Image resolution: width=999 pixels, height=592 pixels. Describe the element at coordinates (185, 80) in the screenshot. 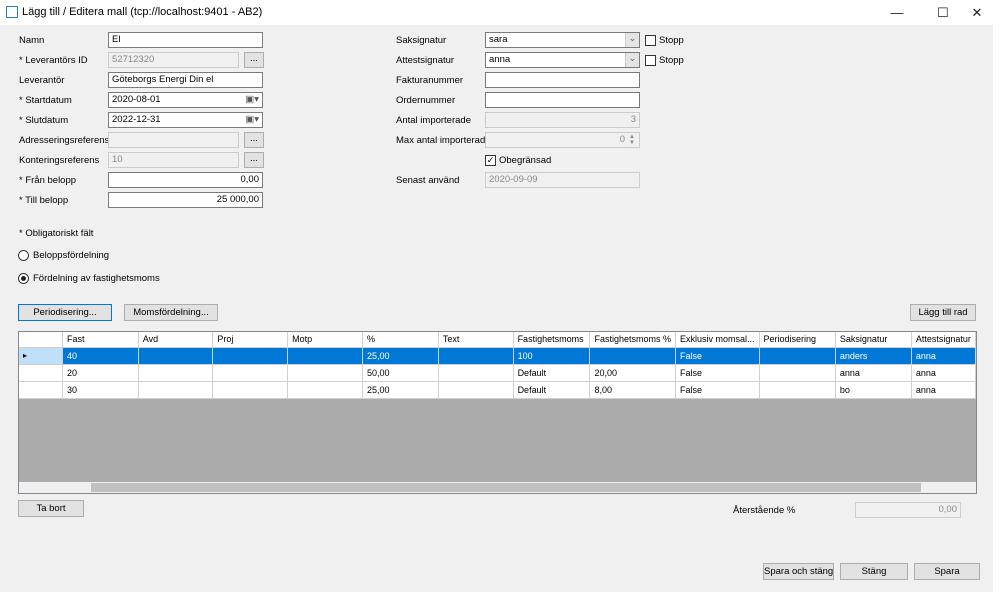

I see `leverantor-input: Göteborgs Energi Din el` at that location.